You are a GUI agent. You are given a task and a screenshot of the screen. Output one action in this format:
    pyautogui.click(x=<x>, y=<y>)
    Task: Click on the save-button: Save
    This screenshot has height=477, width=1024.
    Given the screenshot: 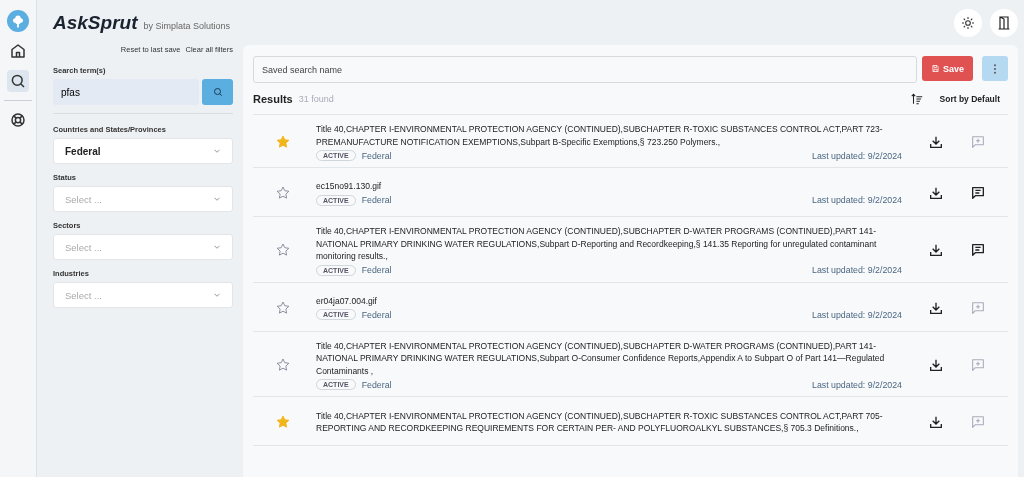 What is the action you would take?
    pyautogui.click(x=947, y=68)
    